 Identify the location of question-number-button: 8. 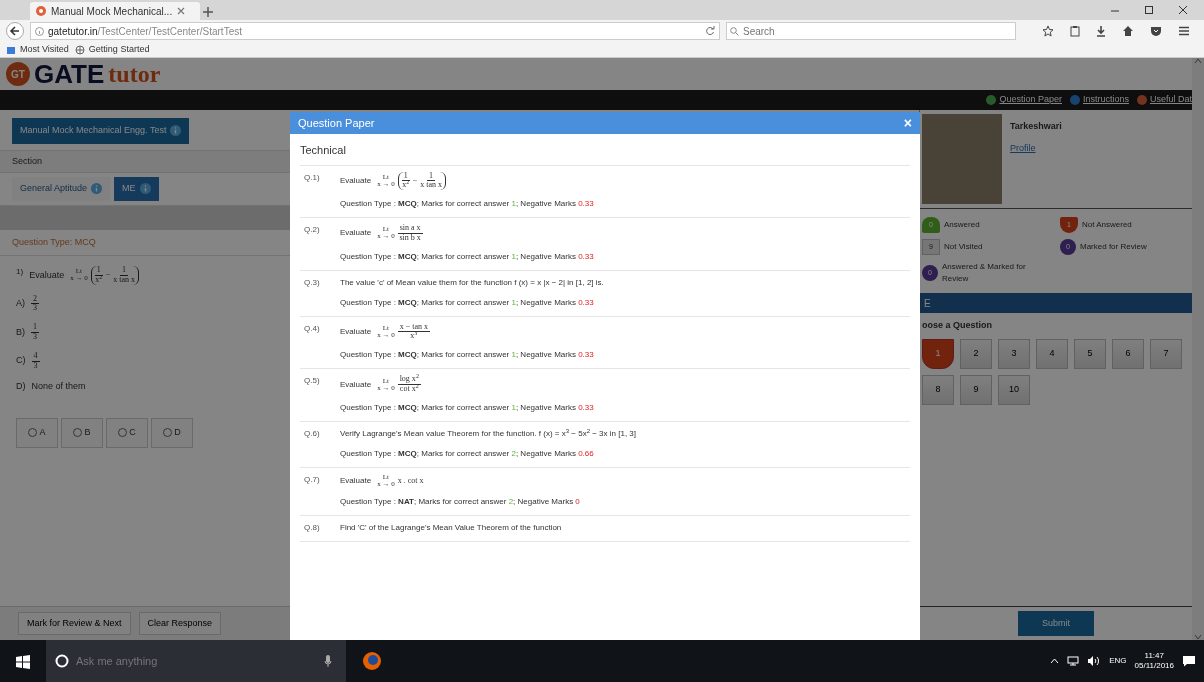
(938, 389).